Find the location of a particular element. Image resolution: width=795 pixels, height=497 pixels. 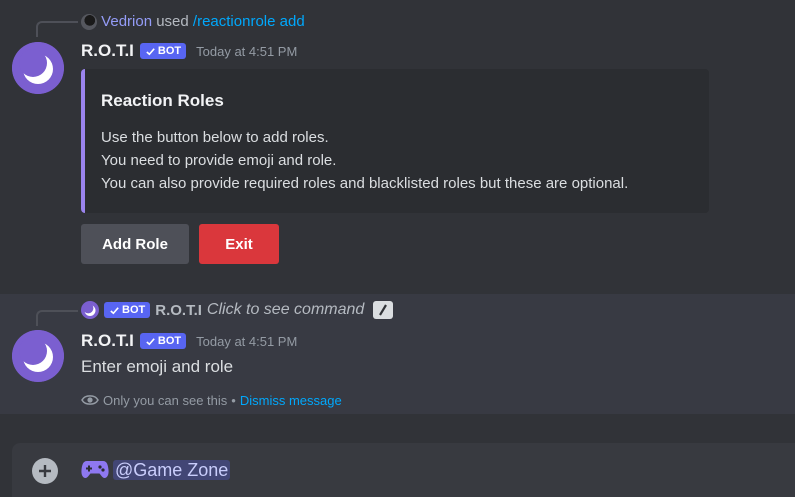

mention-chip: @Game Zone is located at coordinates (172, 470).